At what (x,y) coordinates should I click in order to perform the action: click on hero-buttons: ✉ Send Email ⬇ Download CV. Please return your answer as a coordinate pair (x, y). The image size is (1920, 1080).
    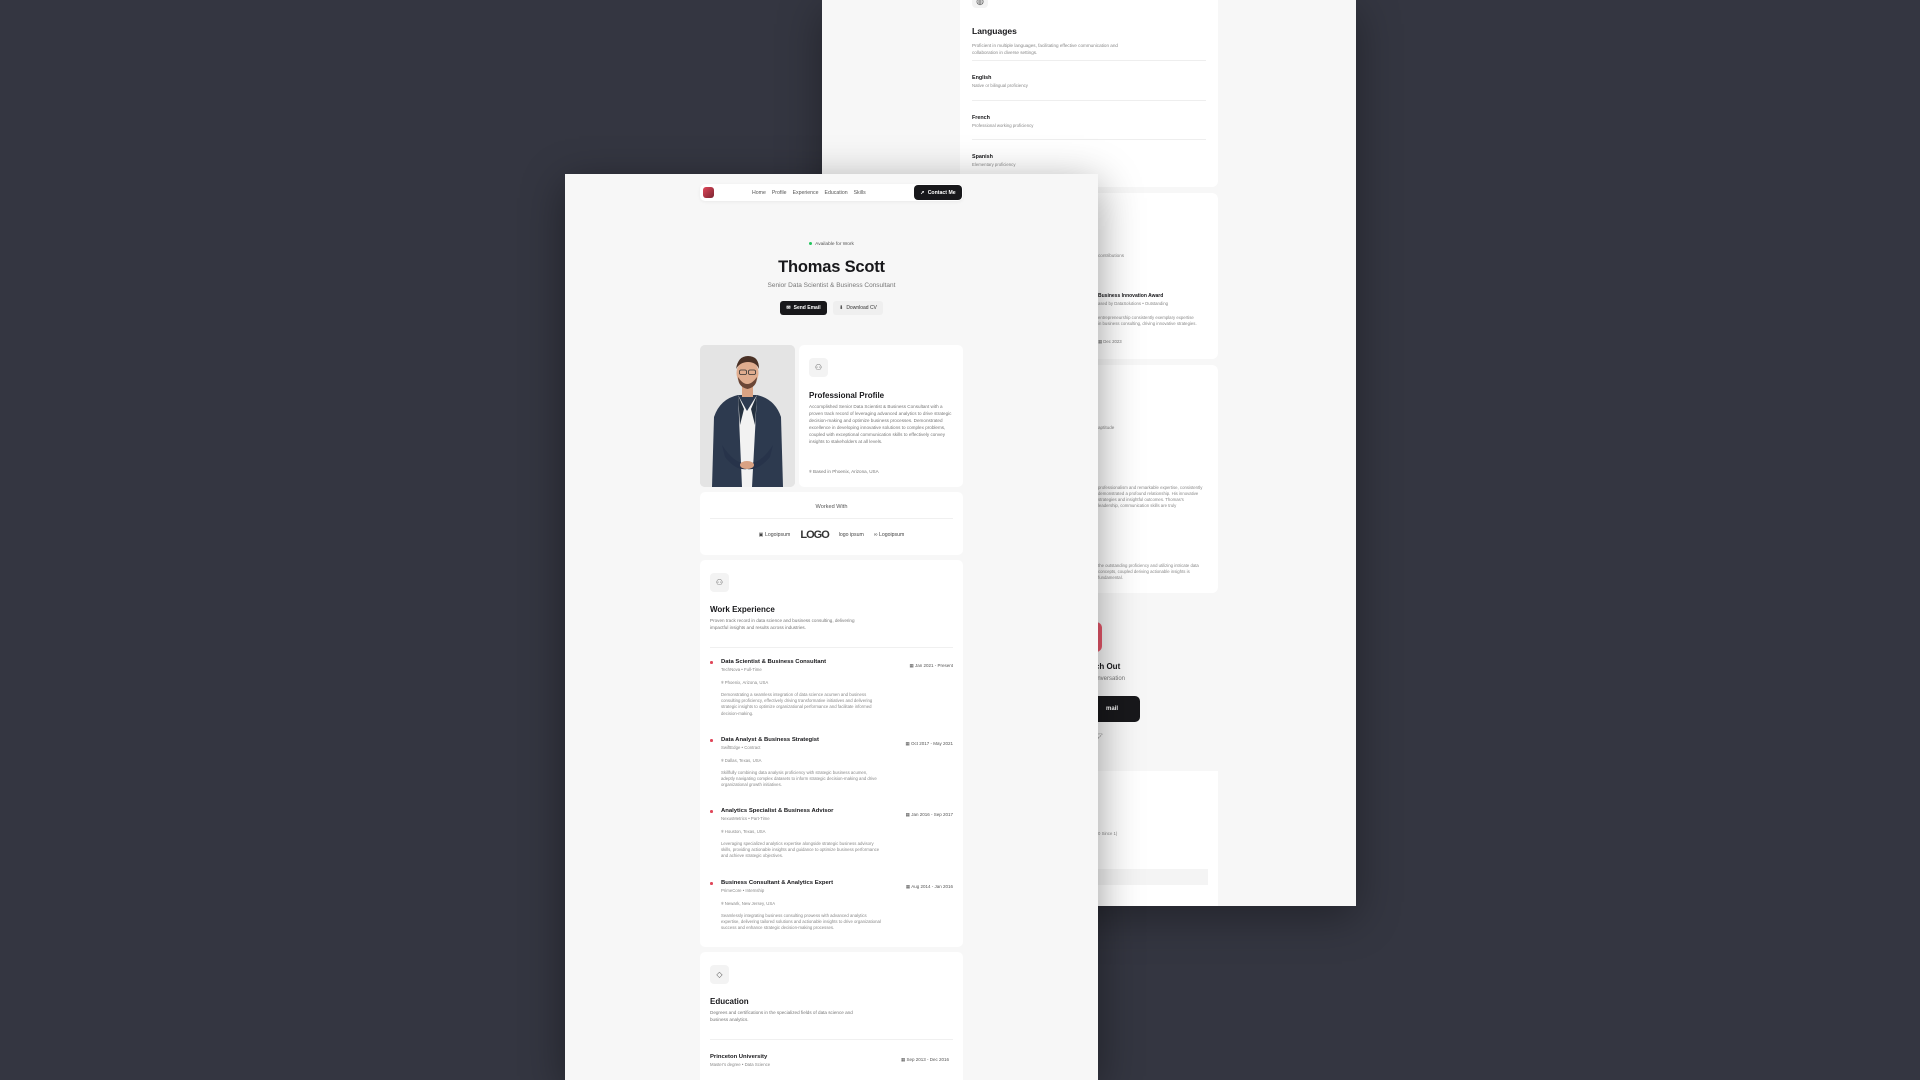
    Looking at the image, I should click on (831, 308).